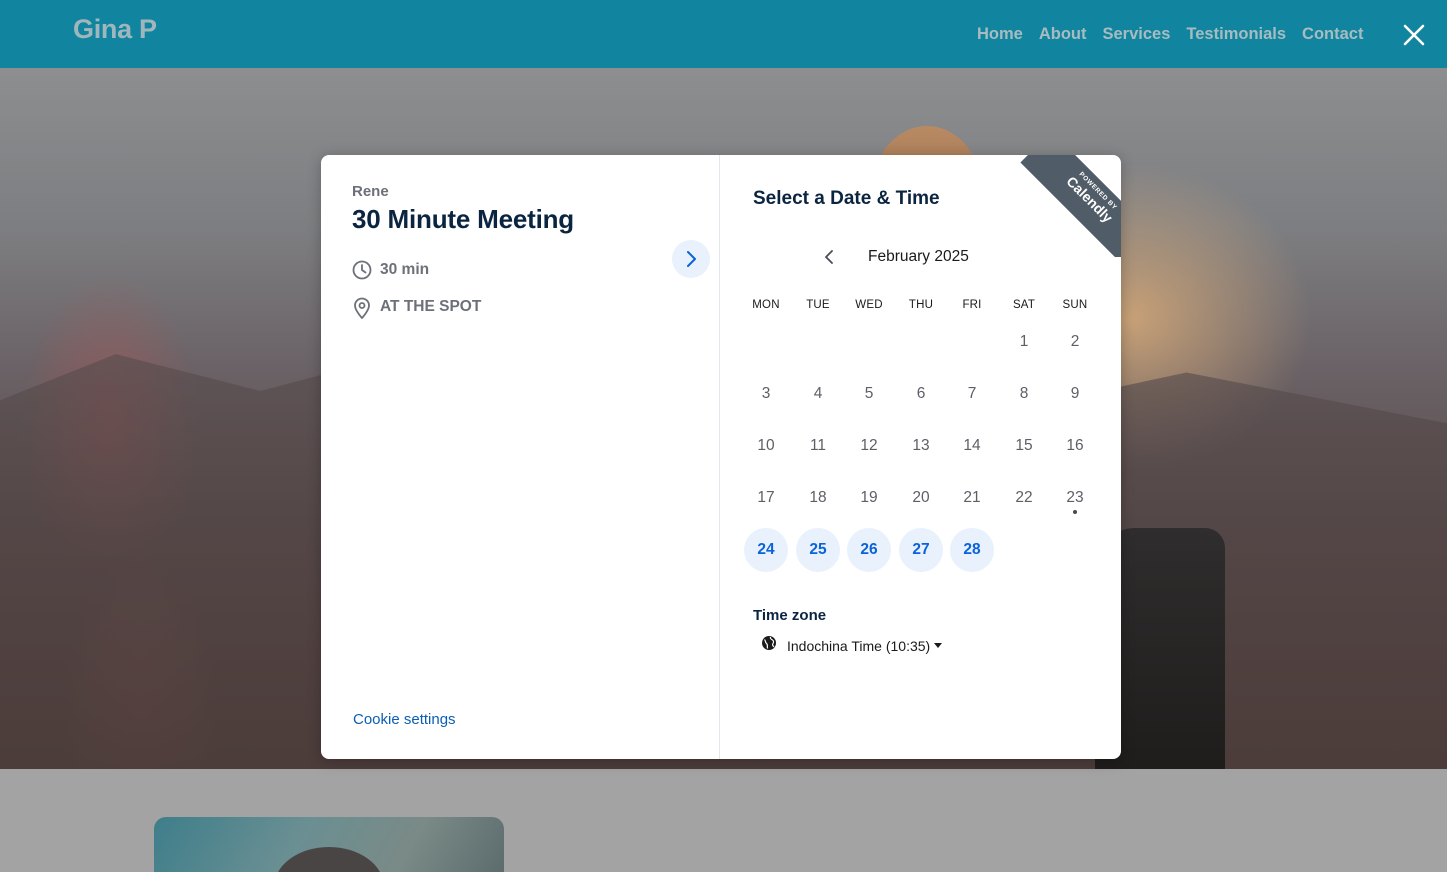 This screenshot has width=1447, height=872. What do you see at coordinates (1000, 34) in the screenshot?
I see `nav-home: Home` at bounding box center [1000, 34].